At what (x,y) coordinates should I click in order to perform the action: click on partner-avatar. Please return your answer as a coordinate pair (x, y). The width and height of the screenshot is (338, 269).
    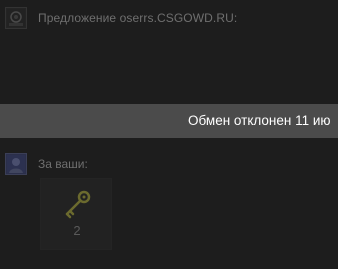
    Looking at the image, I should click on (16, 18).